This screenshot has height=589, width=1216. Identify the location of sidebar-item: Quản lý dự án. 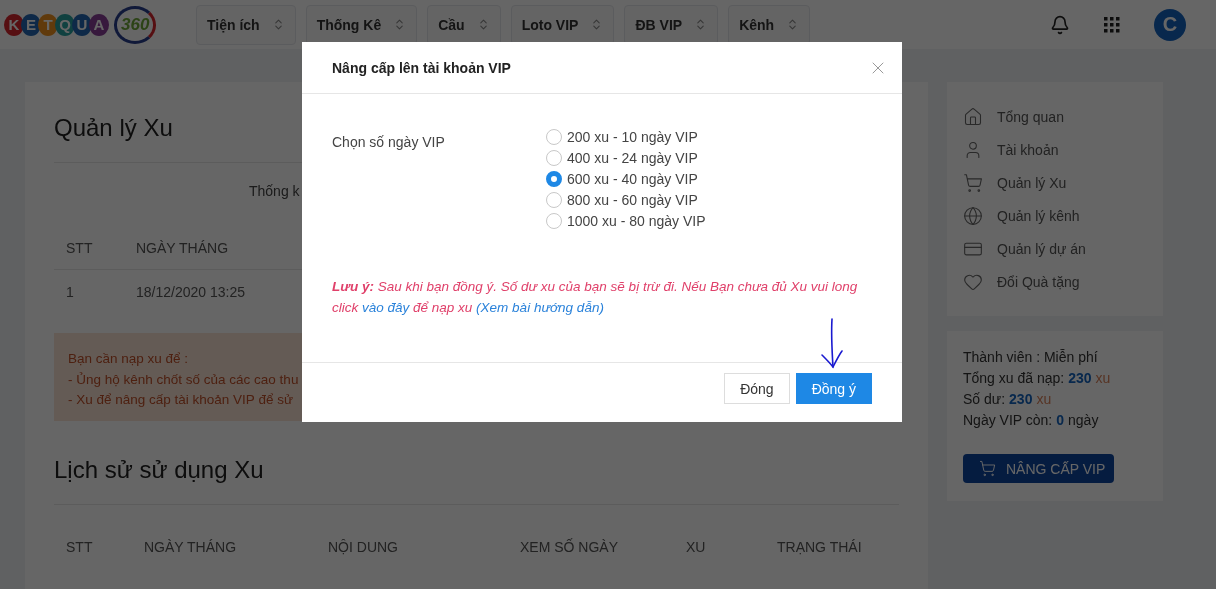
(1055, 248).